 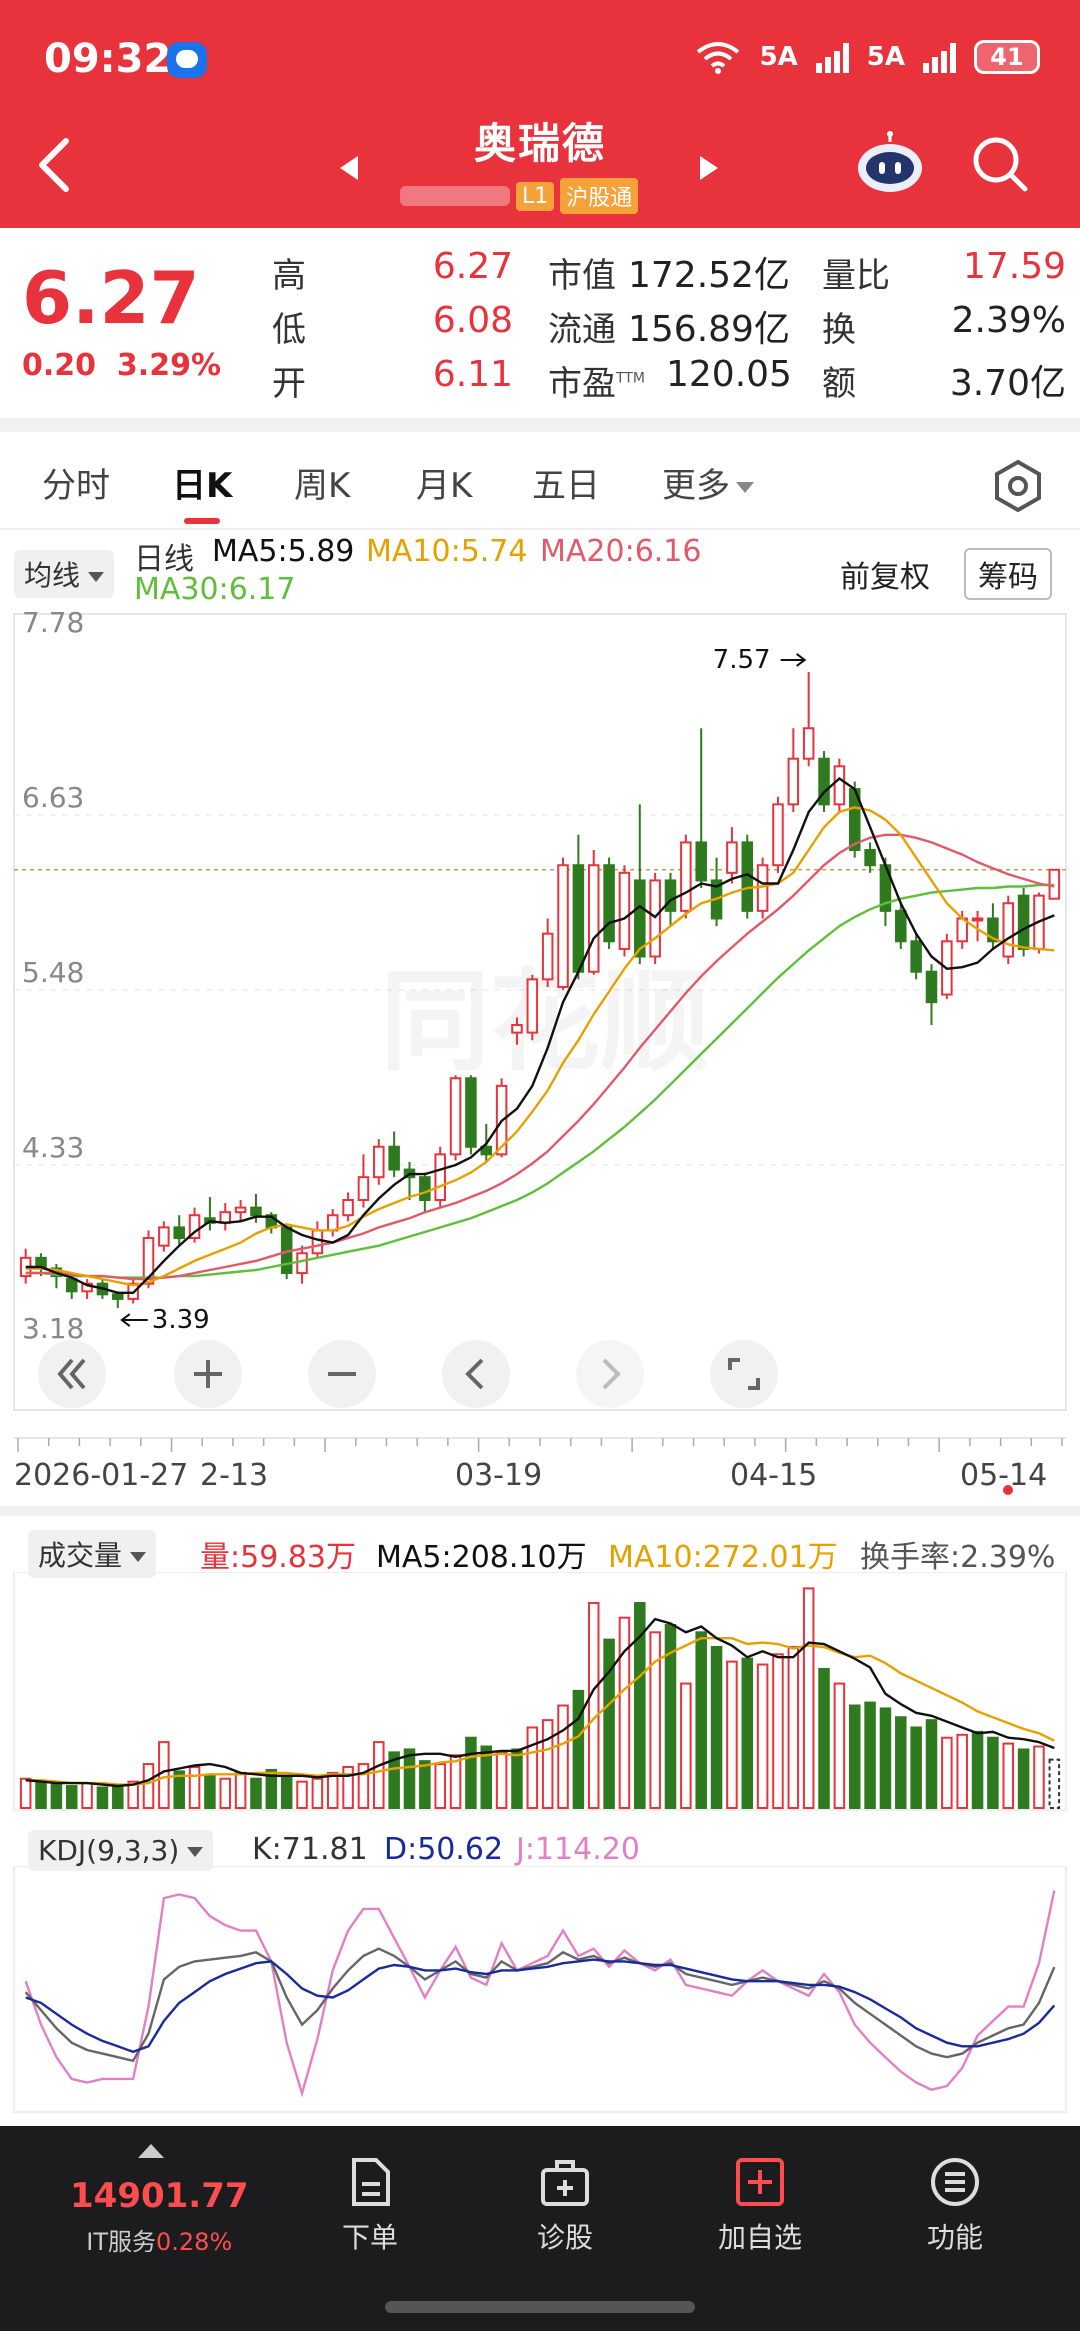 I want to click on volume-chart, so click(x=540, y=1692).